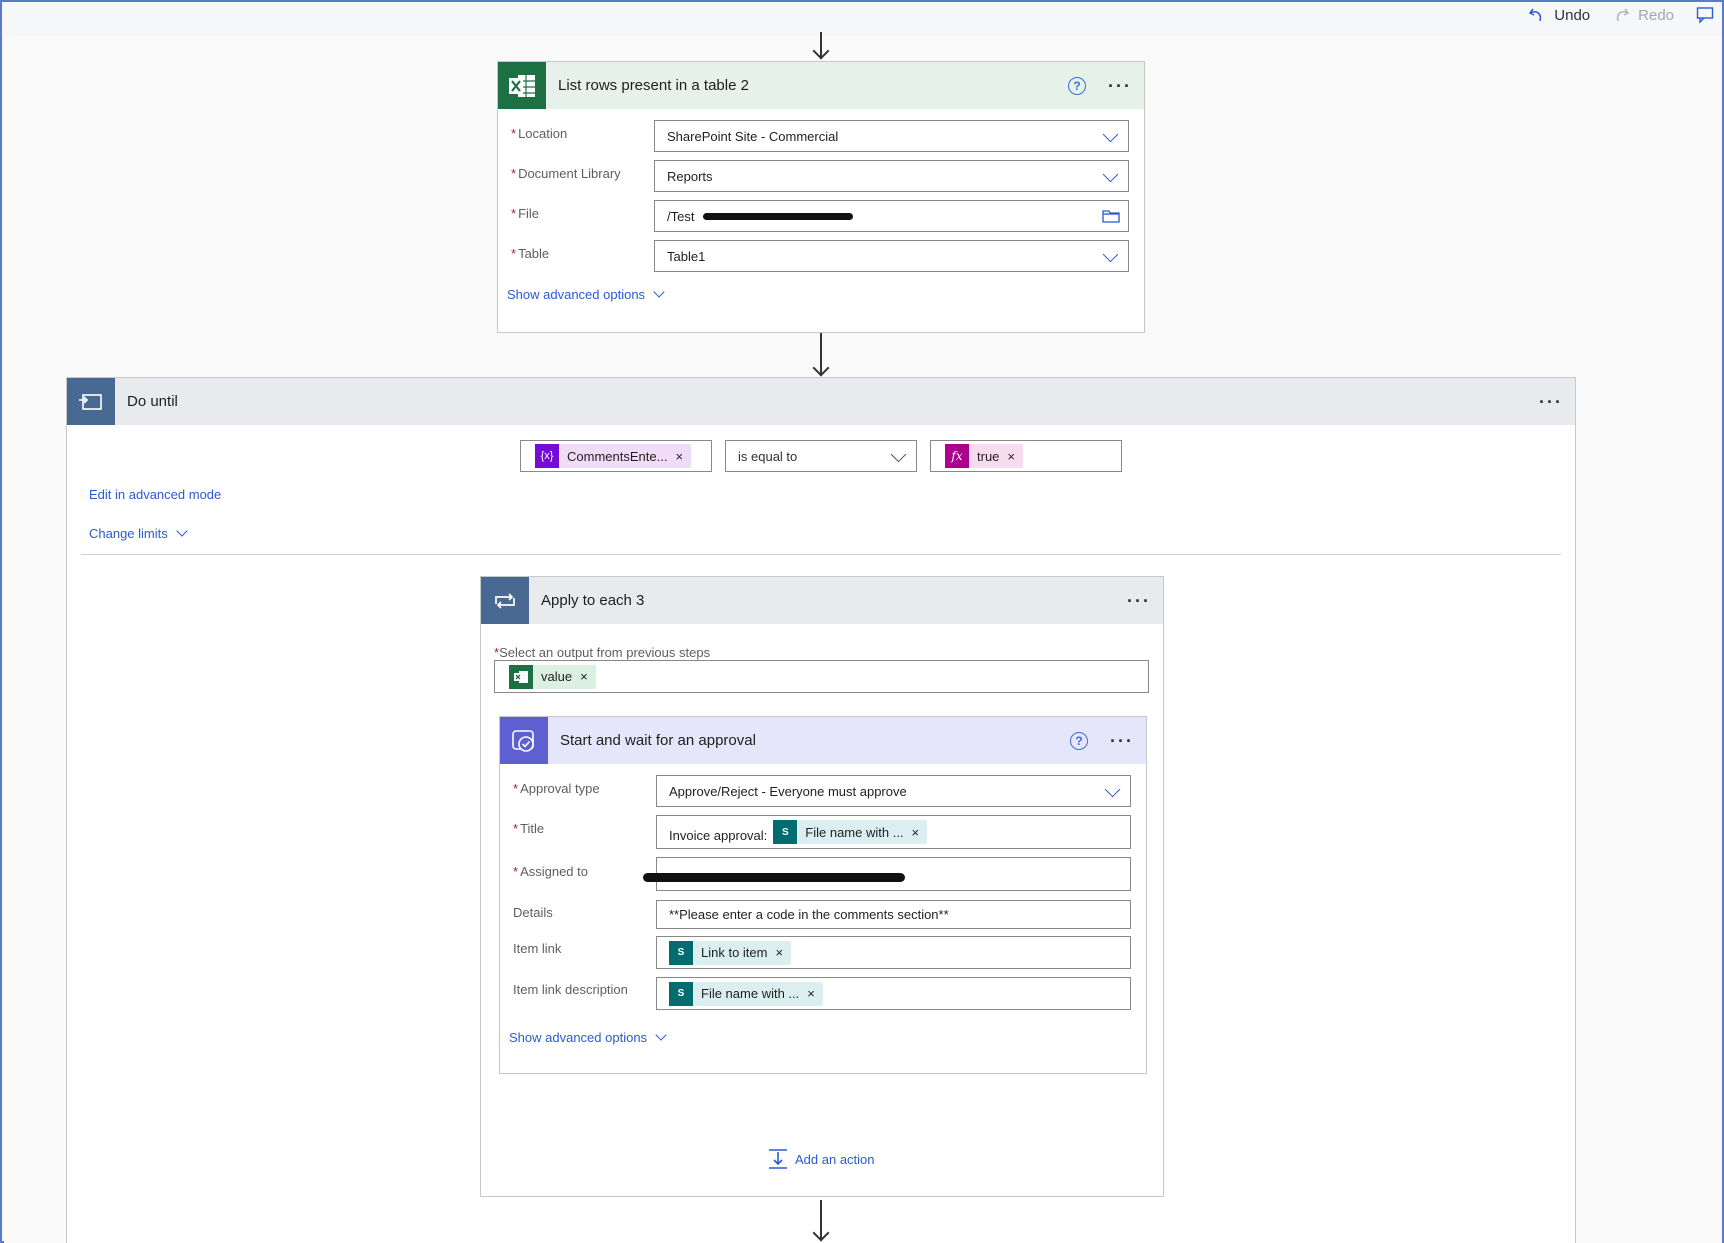 The width and height of the screenshot is (1724, 1243). I want to click on repeat-icon, so click(505, 600).